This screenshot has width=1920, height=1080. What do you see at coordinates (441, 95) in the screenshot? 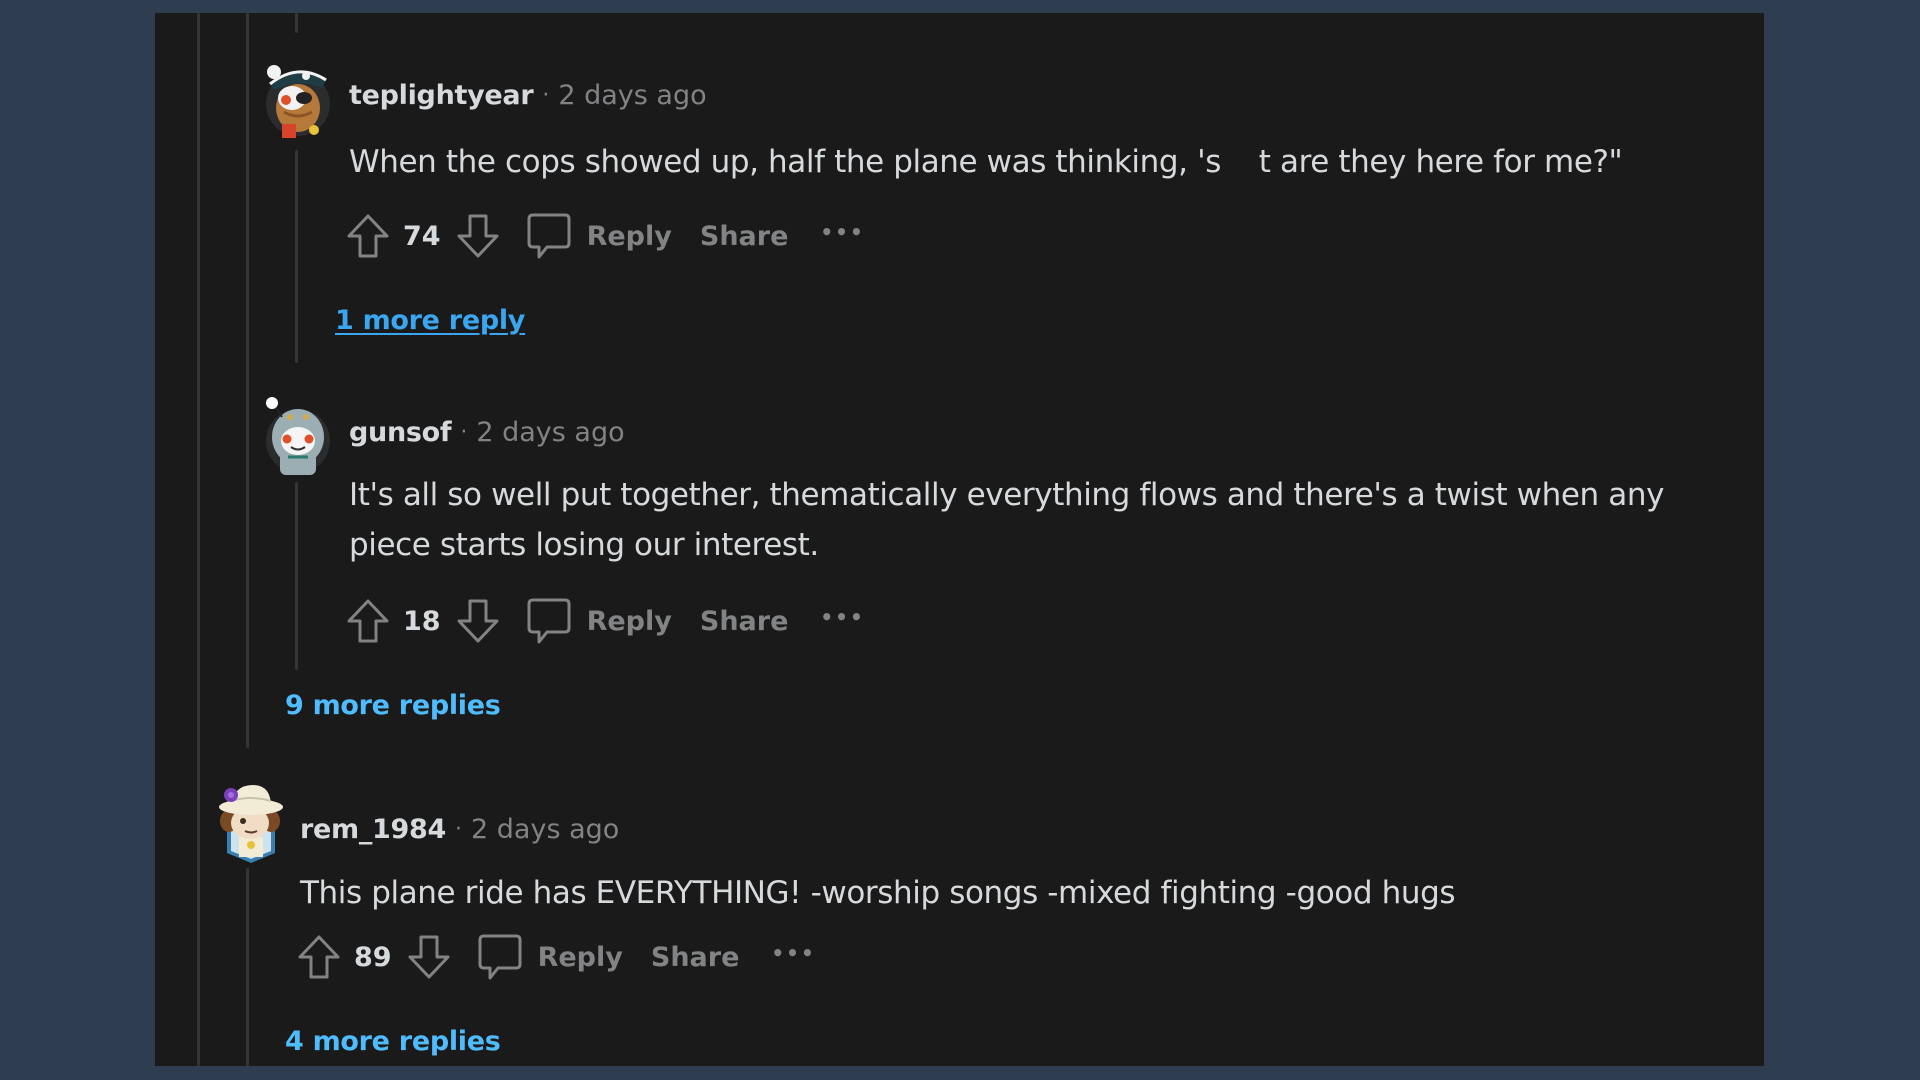
I see `username-link: teplightyear` at bounding box center [441, 95].